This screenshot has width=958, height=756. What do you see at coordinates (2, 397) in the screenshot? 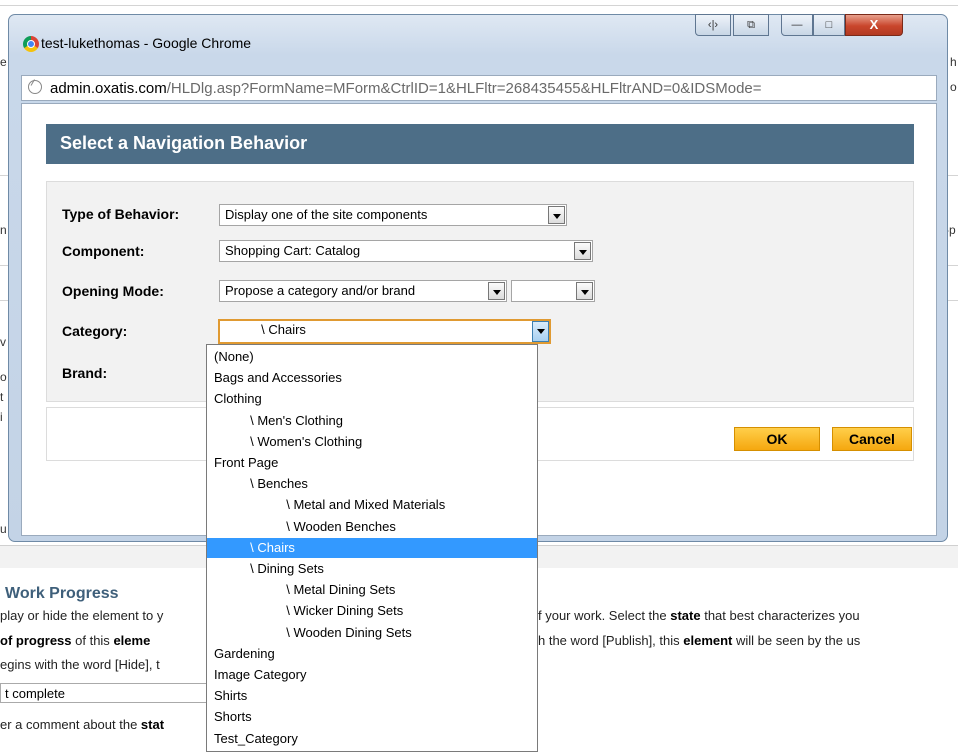
I see `bg-text-fragment: t` at bounding box center [2, 397].